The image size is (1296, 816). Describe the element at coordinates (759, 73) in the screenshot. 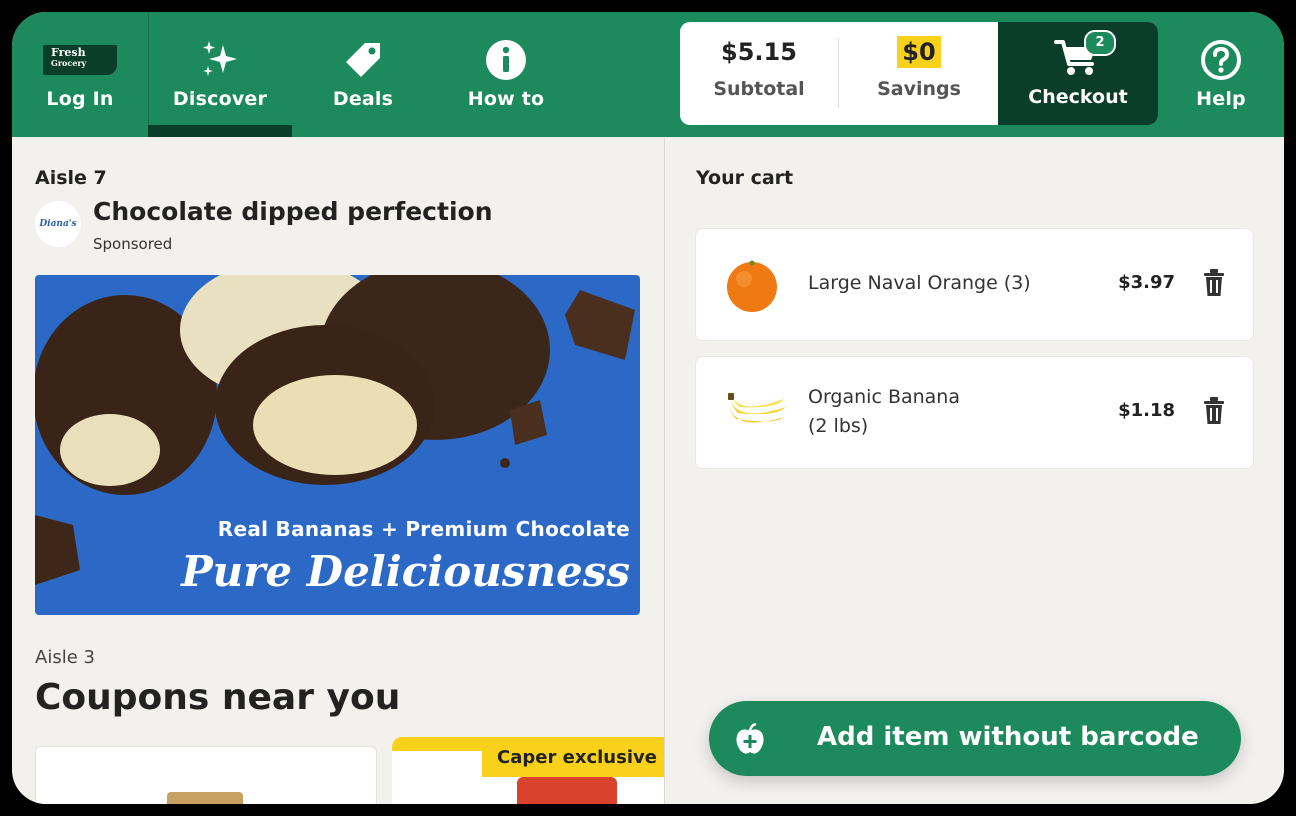

I see `subtotal-block: $5.15 Subtotal` at that location.